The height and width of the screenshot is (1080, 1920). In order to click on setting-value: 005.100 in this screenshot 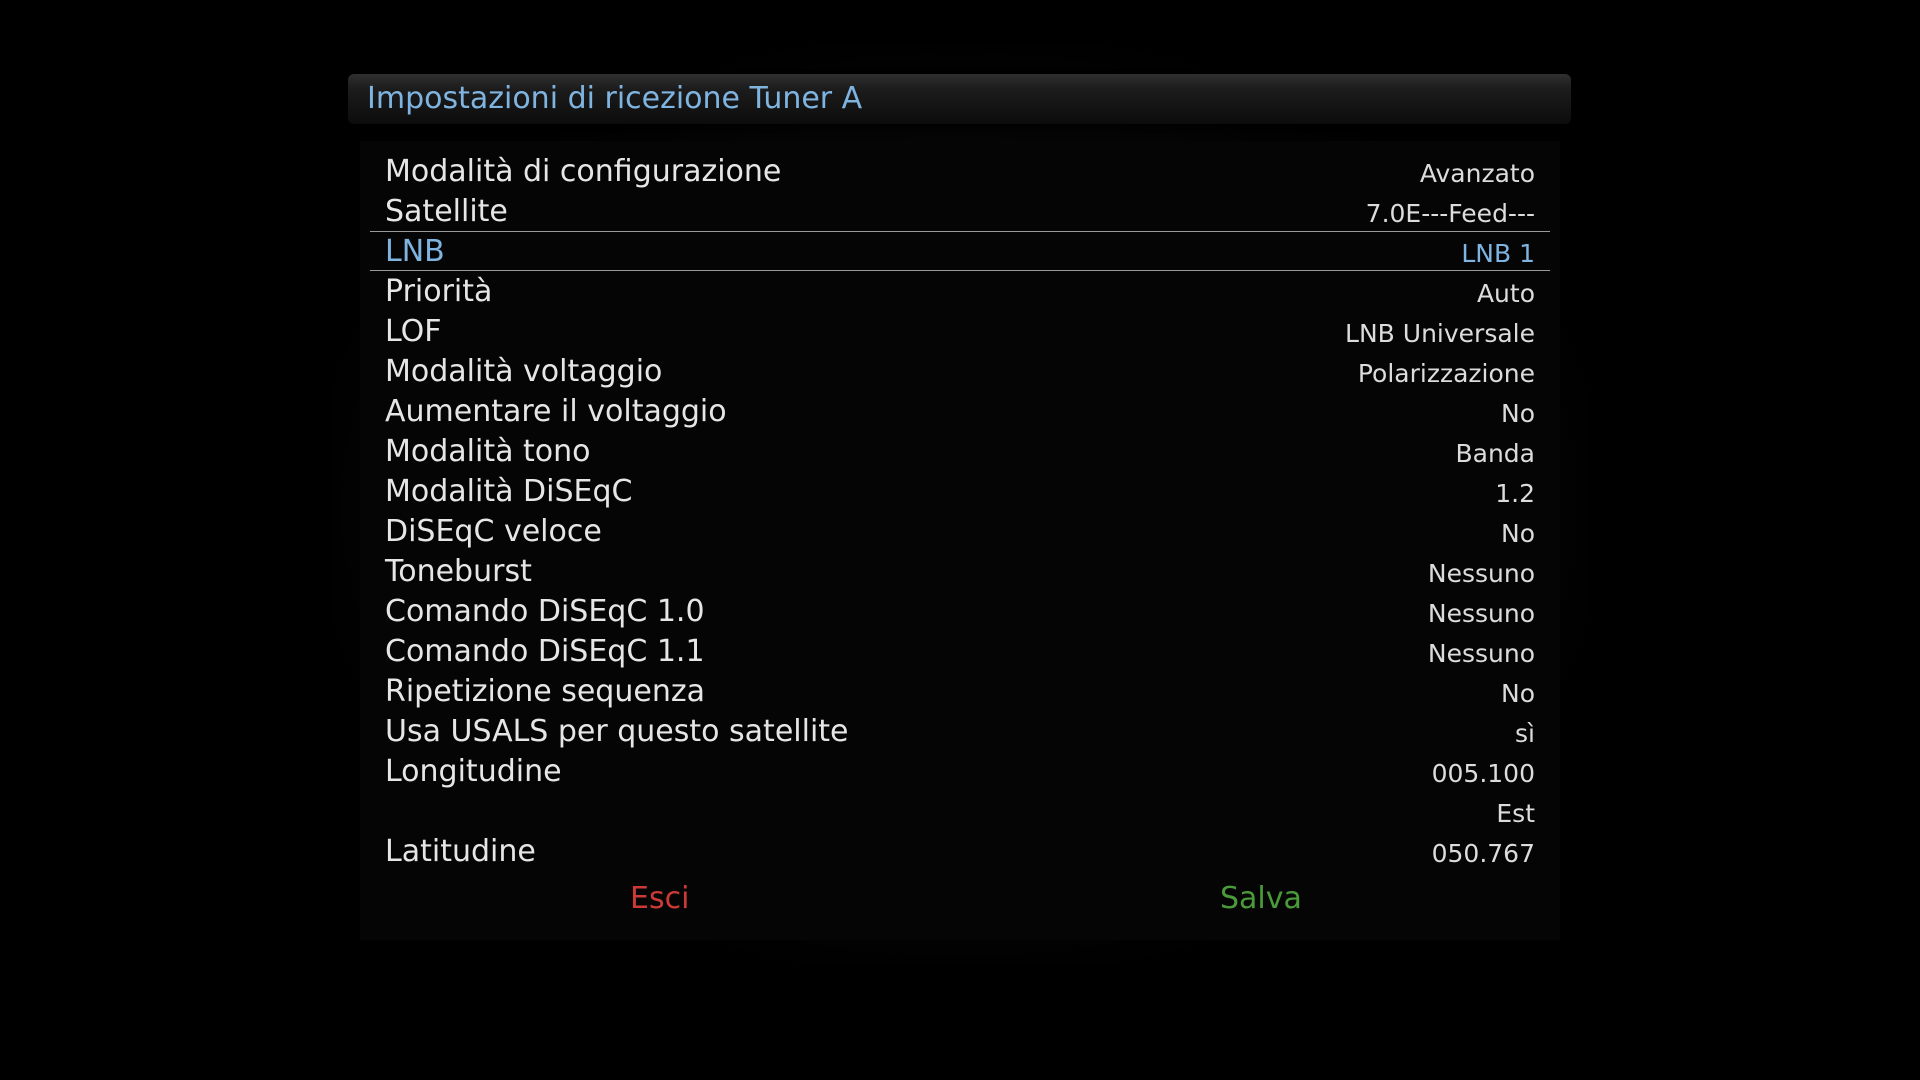, I will do `click(1483, 773)`.